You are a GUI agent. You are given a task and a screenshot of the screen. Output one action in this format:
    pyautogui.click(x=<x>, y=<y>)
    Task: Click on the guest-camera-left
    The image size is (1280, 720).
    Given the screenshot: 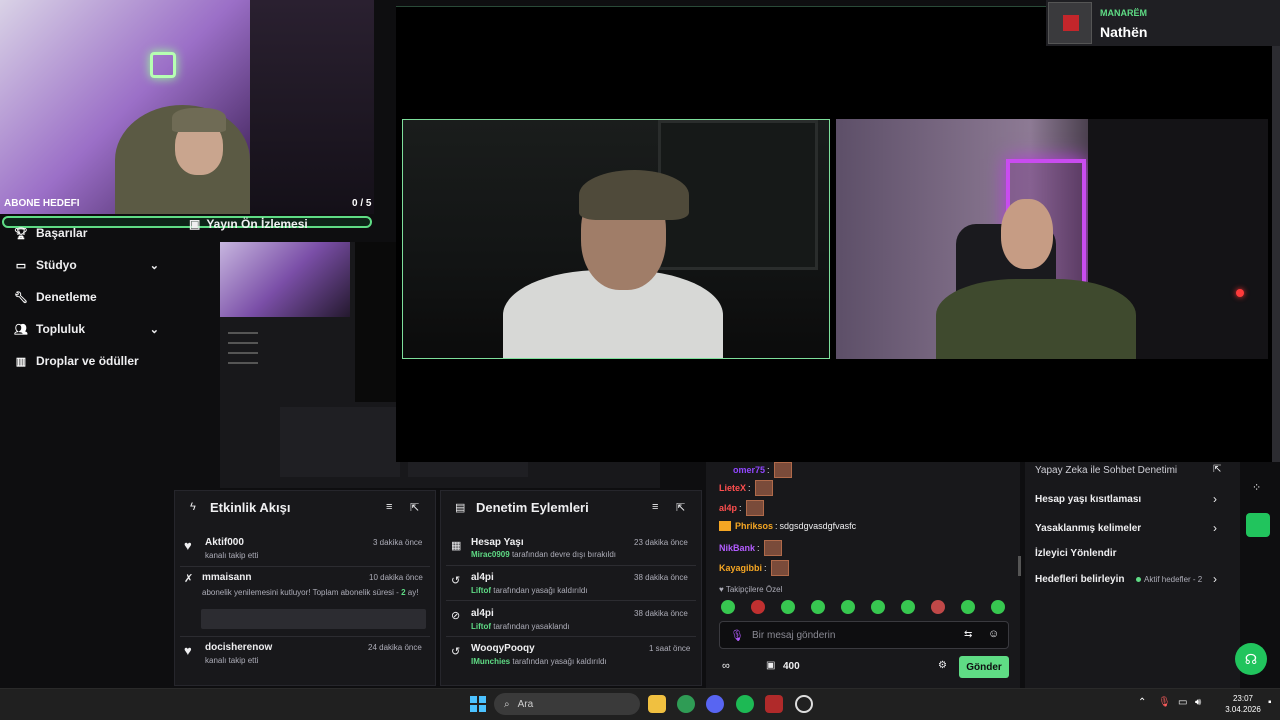 What is the action you would take?
    pyautogui.click(x=616, y=239)
    